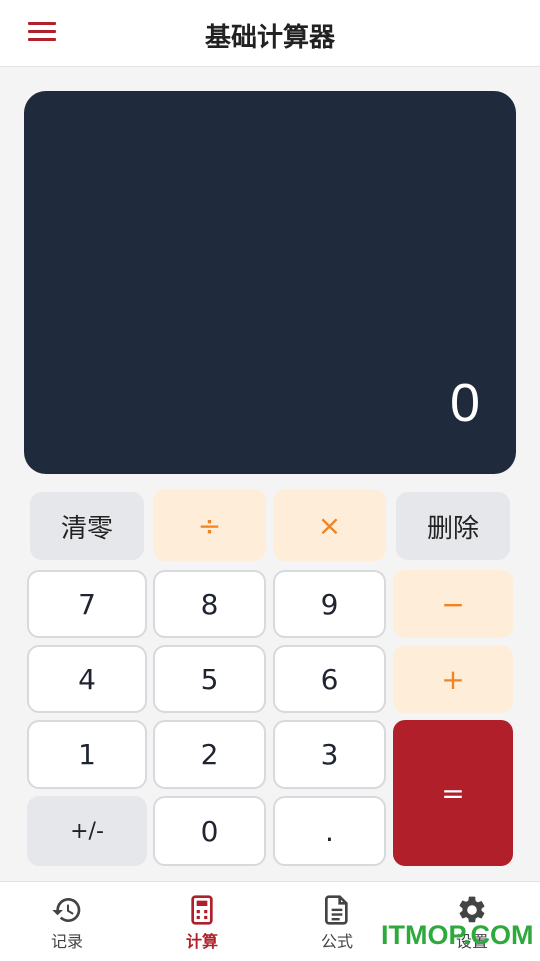 The image size is (540, 961). I want to click on digit-1-button: 1, so click(87, 754).